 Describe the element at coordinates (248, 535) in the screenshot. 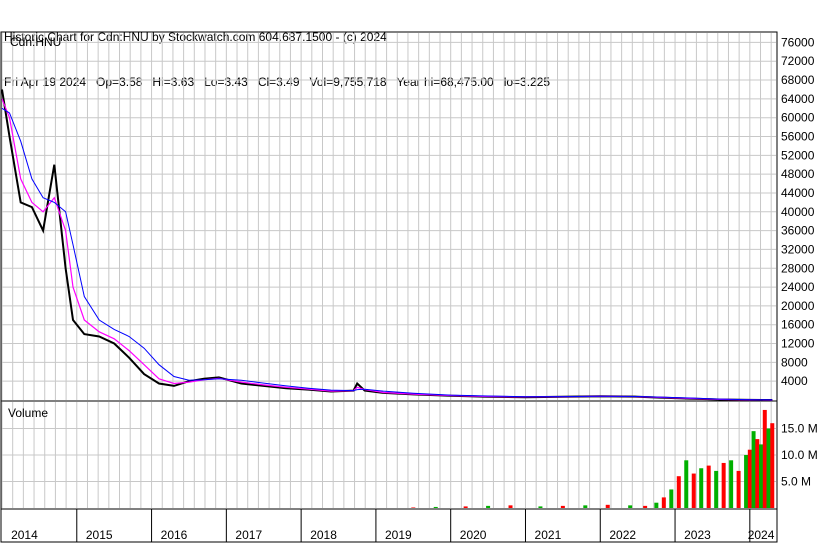

I see `year-tick-label: 2017` at that location.